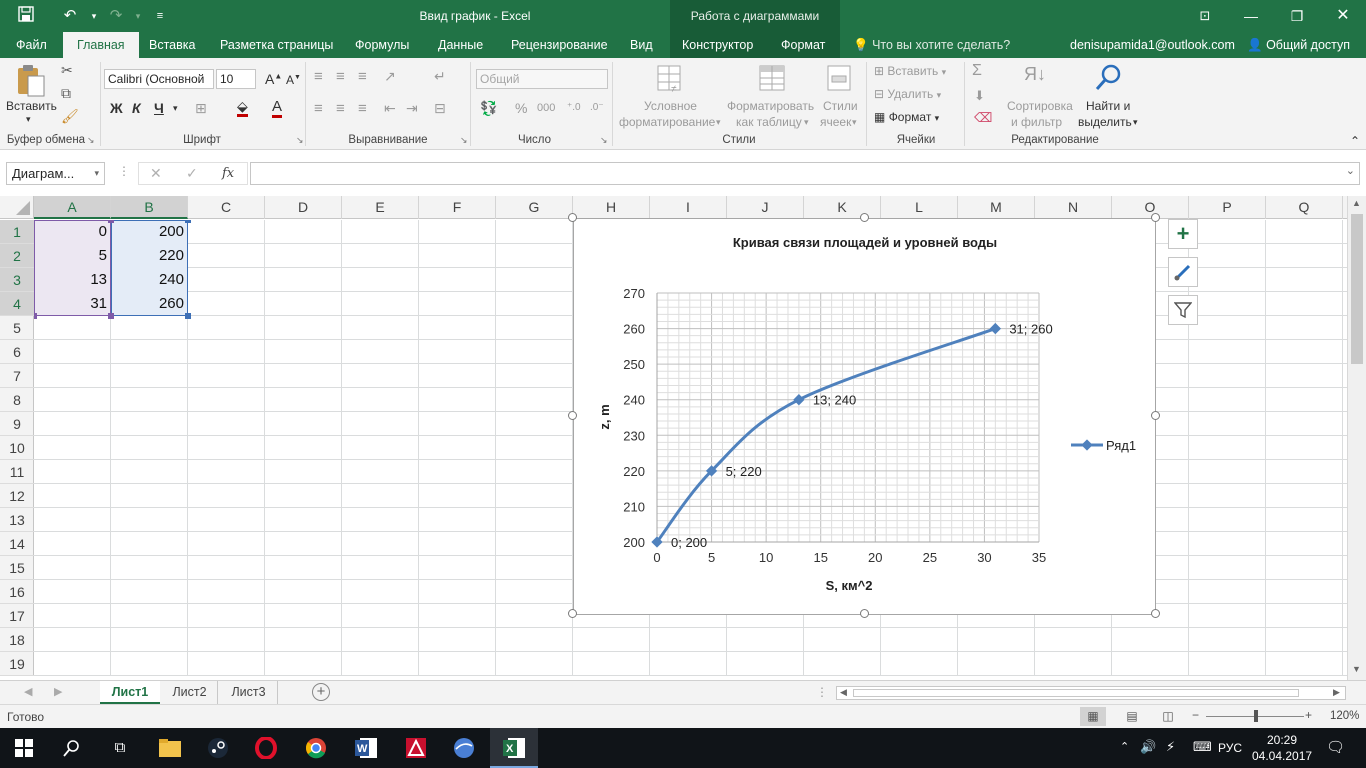 The width and height of the screenshot is (1366, 768). Describe the element at coordinates (390, 76) in the screenshot. I see `orientation-icon: ↗` at that location.